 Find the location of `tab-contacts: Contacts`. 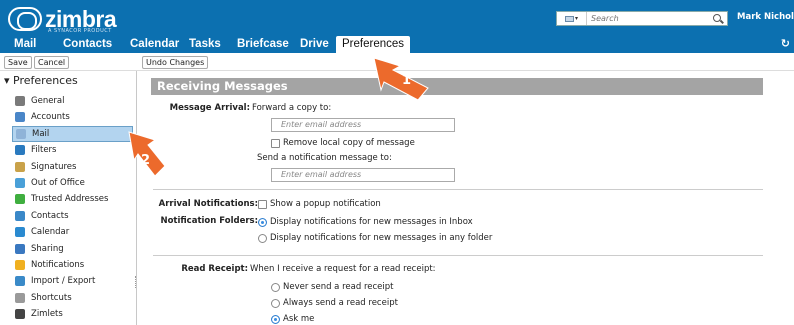

tab-contacts: Contacts is located at coordinates (87, 44).